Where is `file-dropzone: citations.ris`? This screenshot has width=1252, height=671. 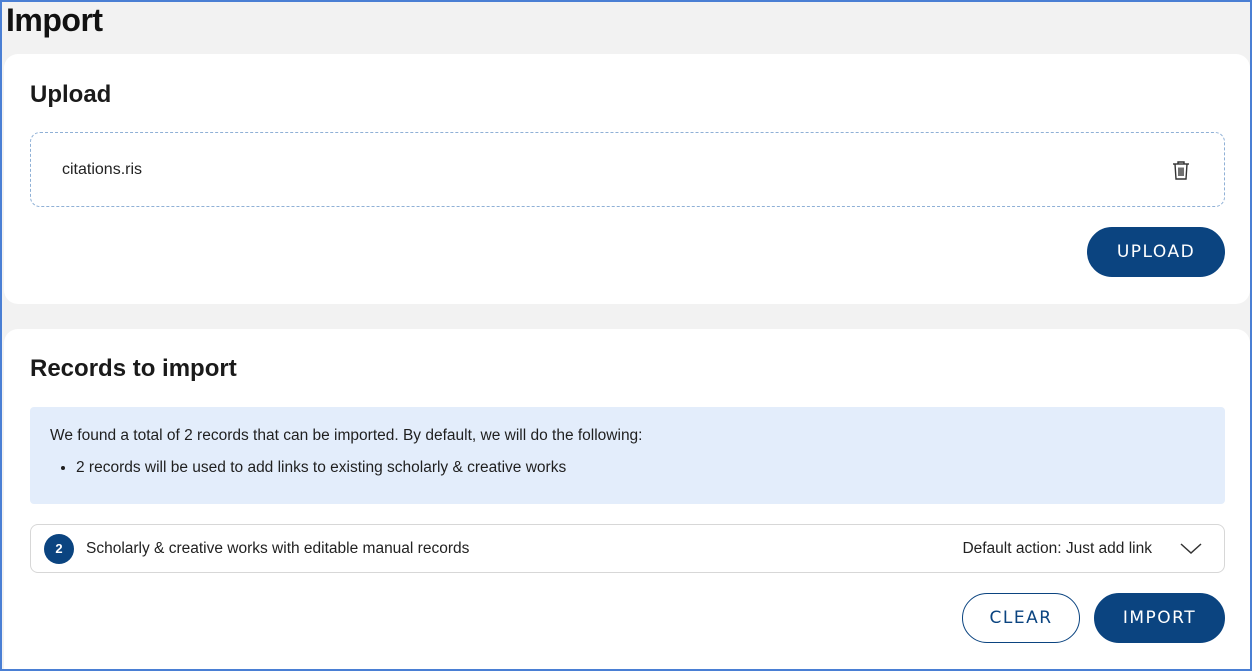 file-dropzone: citations.ris is located at coordinates (627, 169).